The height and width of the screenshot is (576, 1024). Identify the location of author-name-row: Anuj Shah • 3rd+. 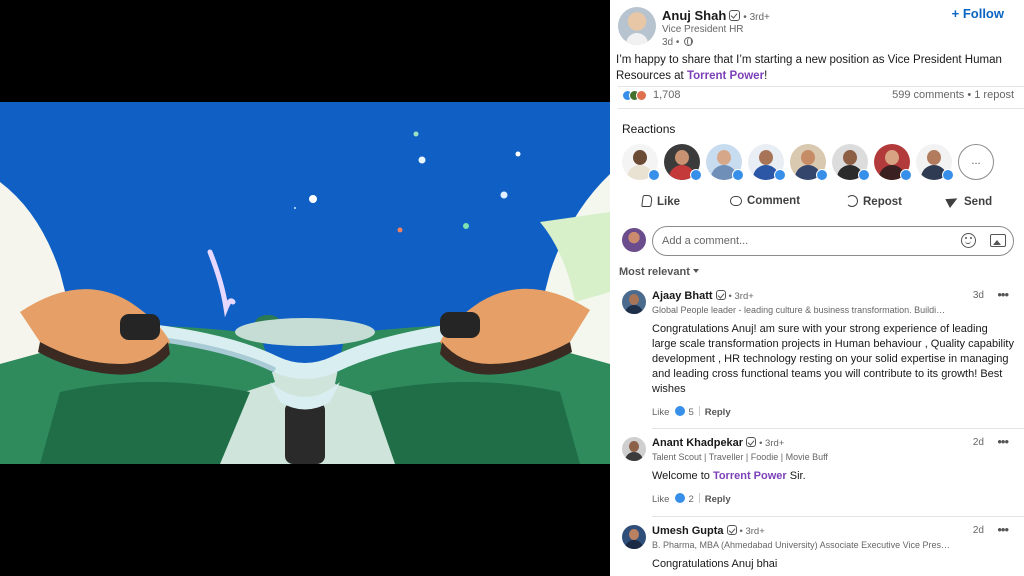
(716, 15).